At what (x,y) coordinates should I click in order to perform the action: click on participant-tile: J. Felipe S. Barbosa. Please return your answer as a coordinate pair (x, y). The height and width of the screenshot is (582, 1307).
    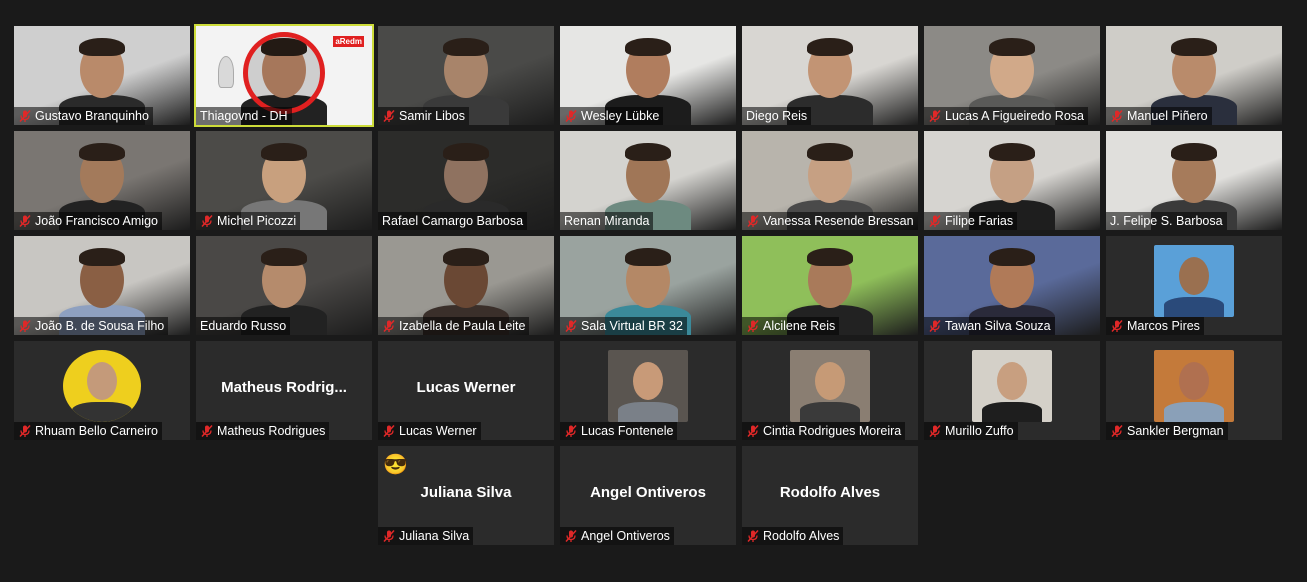
    Looking at the image, I should click on (1194, 180).